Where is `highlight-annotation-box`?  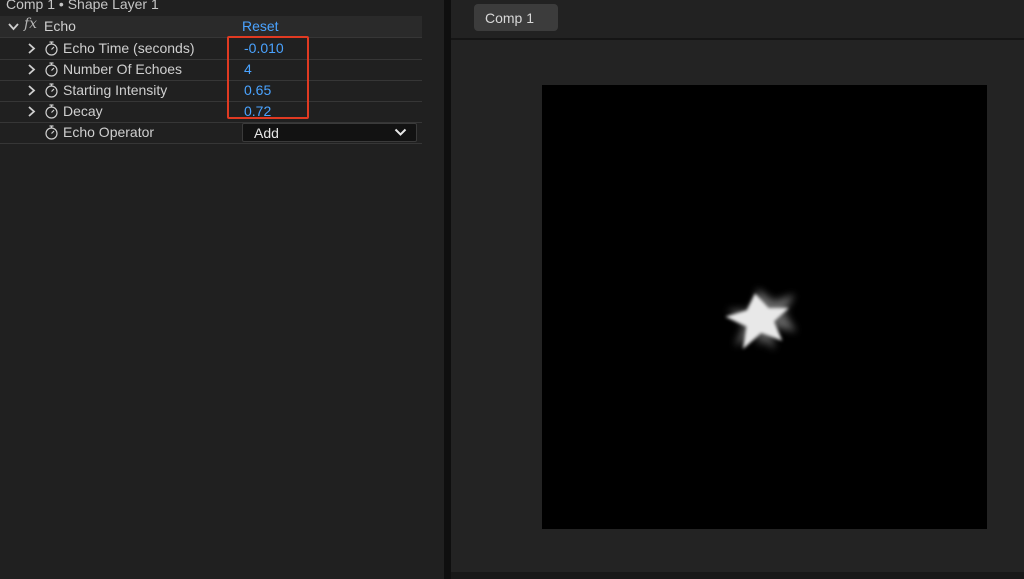 highlight-annotation-box is located at coordinates (268, 77).